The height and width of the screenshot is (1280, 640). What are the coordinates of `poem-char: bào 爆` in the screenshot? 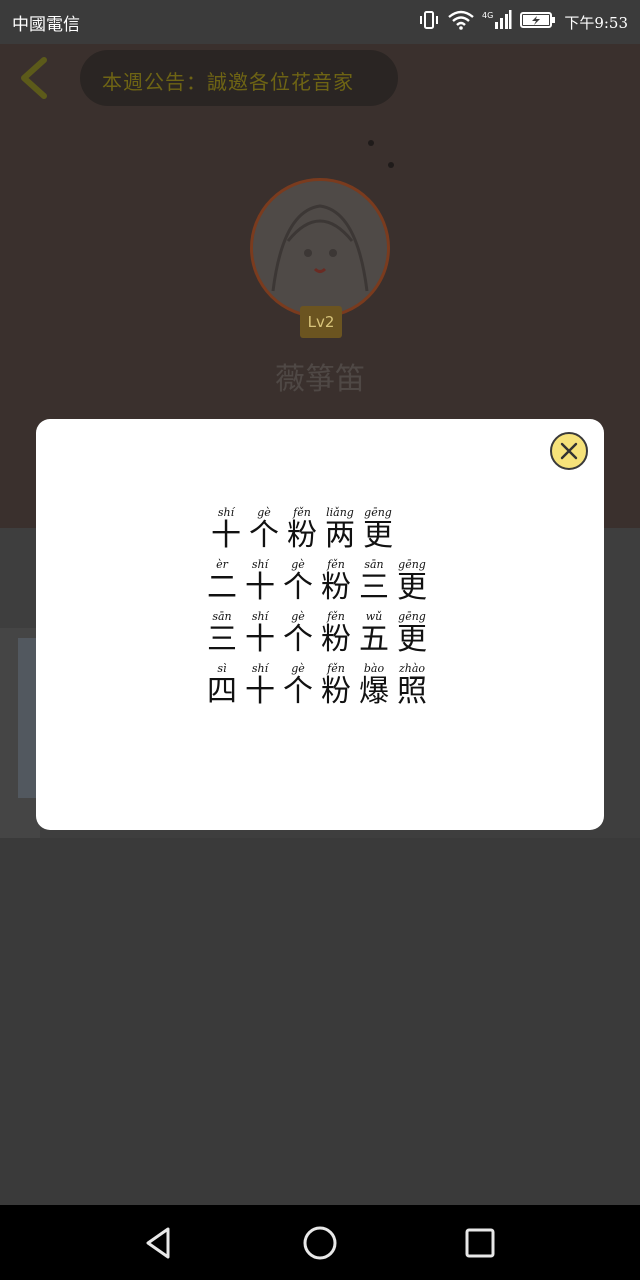 It's located at (374, 685).